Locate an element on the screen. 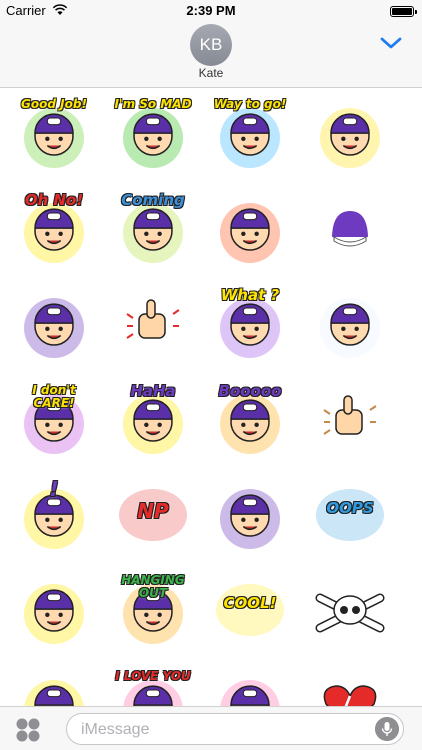  crying-sticker: ! is located at coordinates (54, 515).